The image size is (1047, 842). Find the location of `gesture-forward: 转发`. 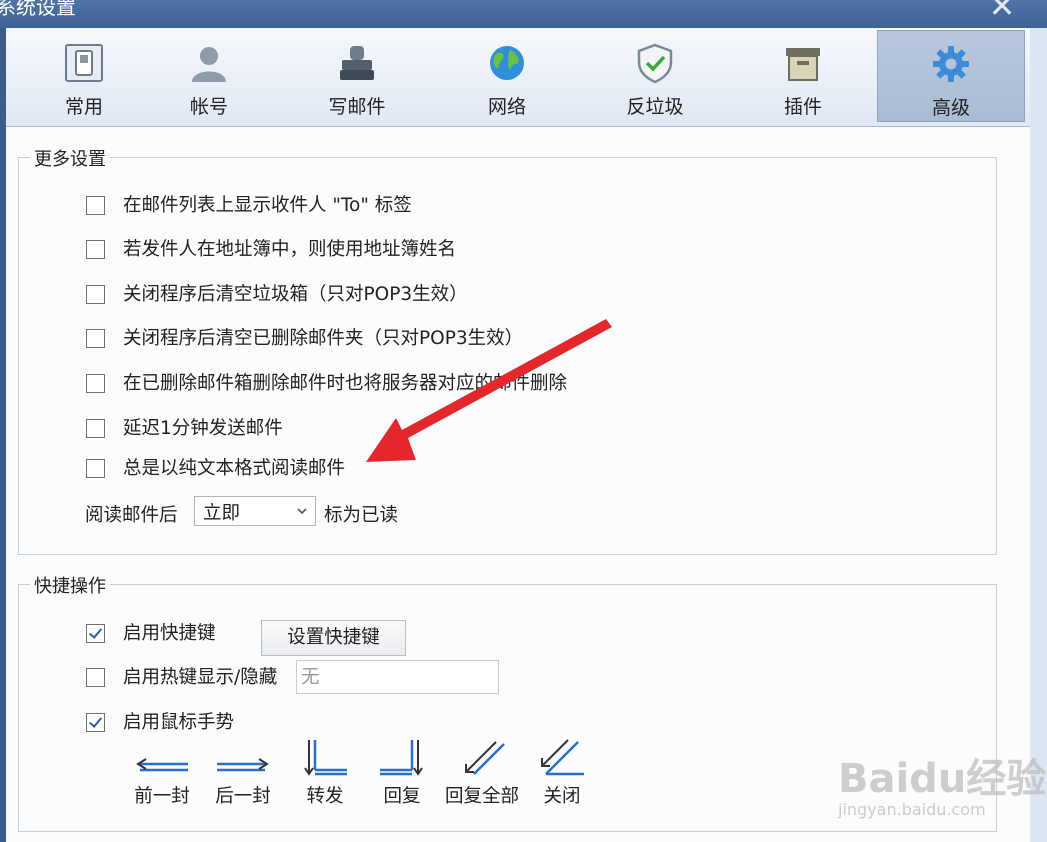

gesture-forward: 转发 is located at coordinates (325, 772).